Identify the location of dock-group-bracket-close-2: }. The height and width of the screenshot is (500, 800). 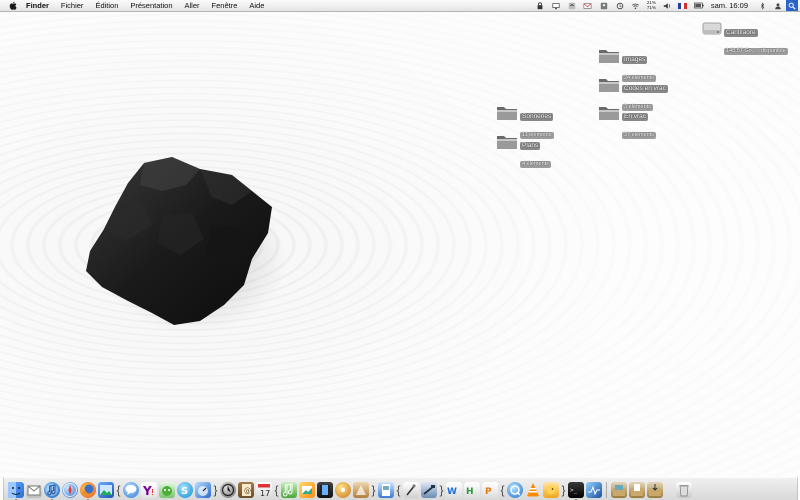
(373, 489).